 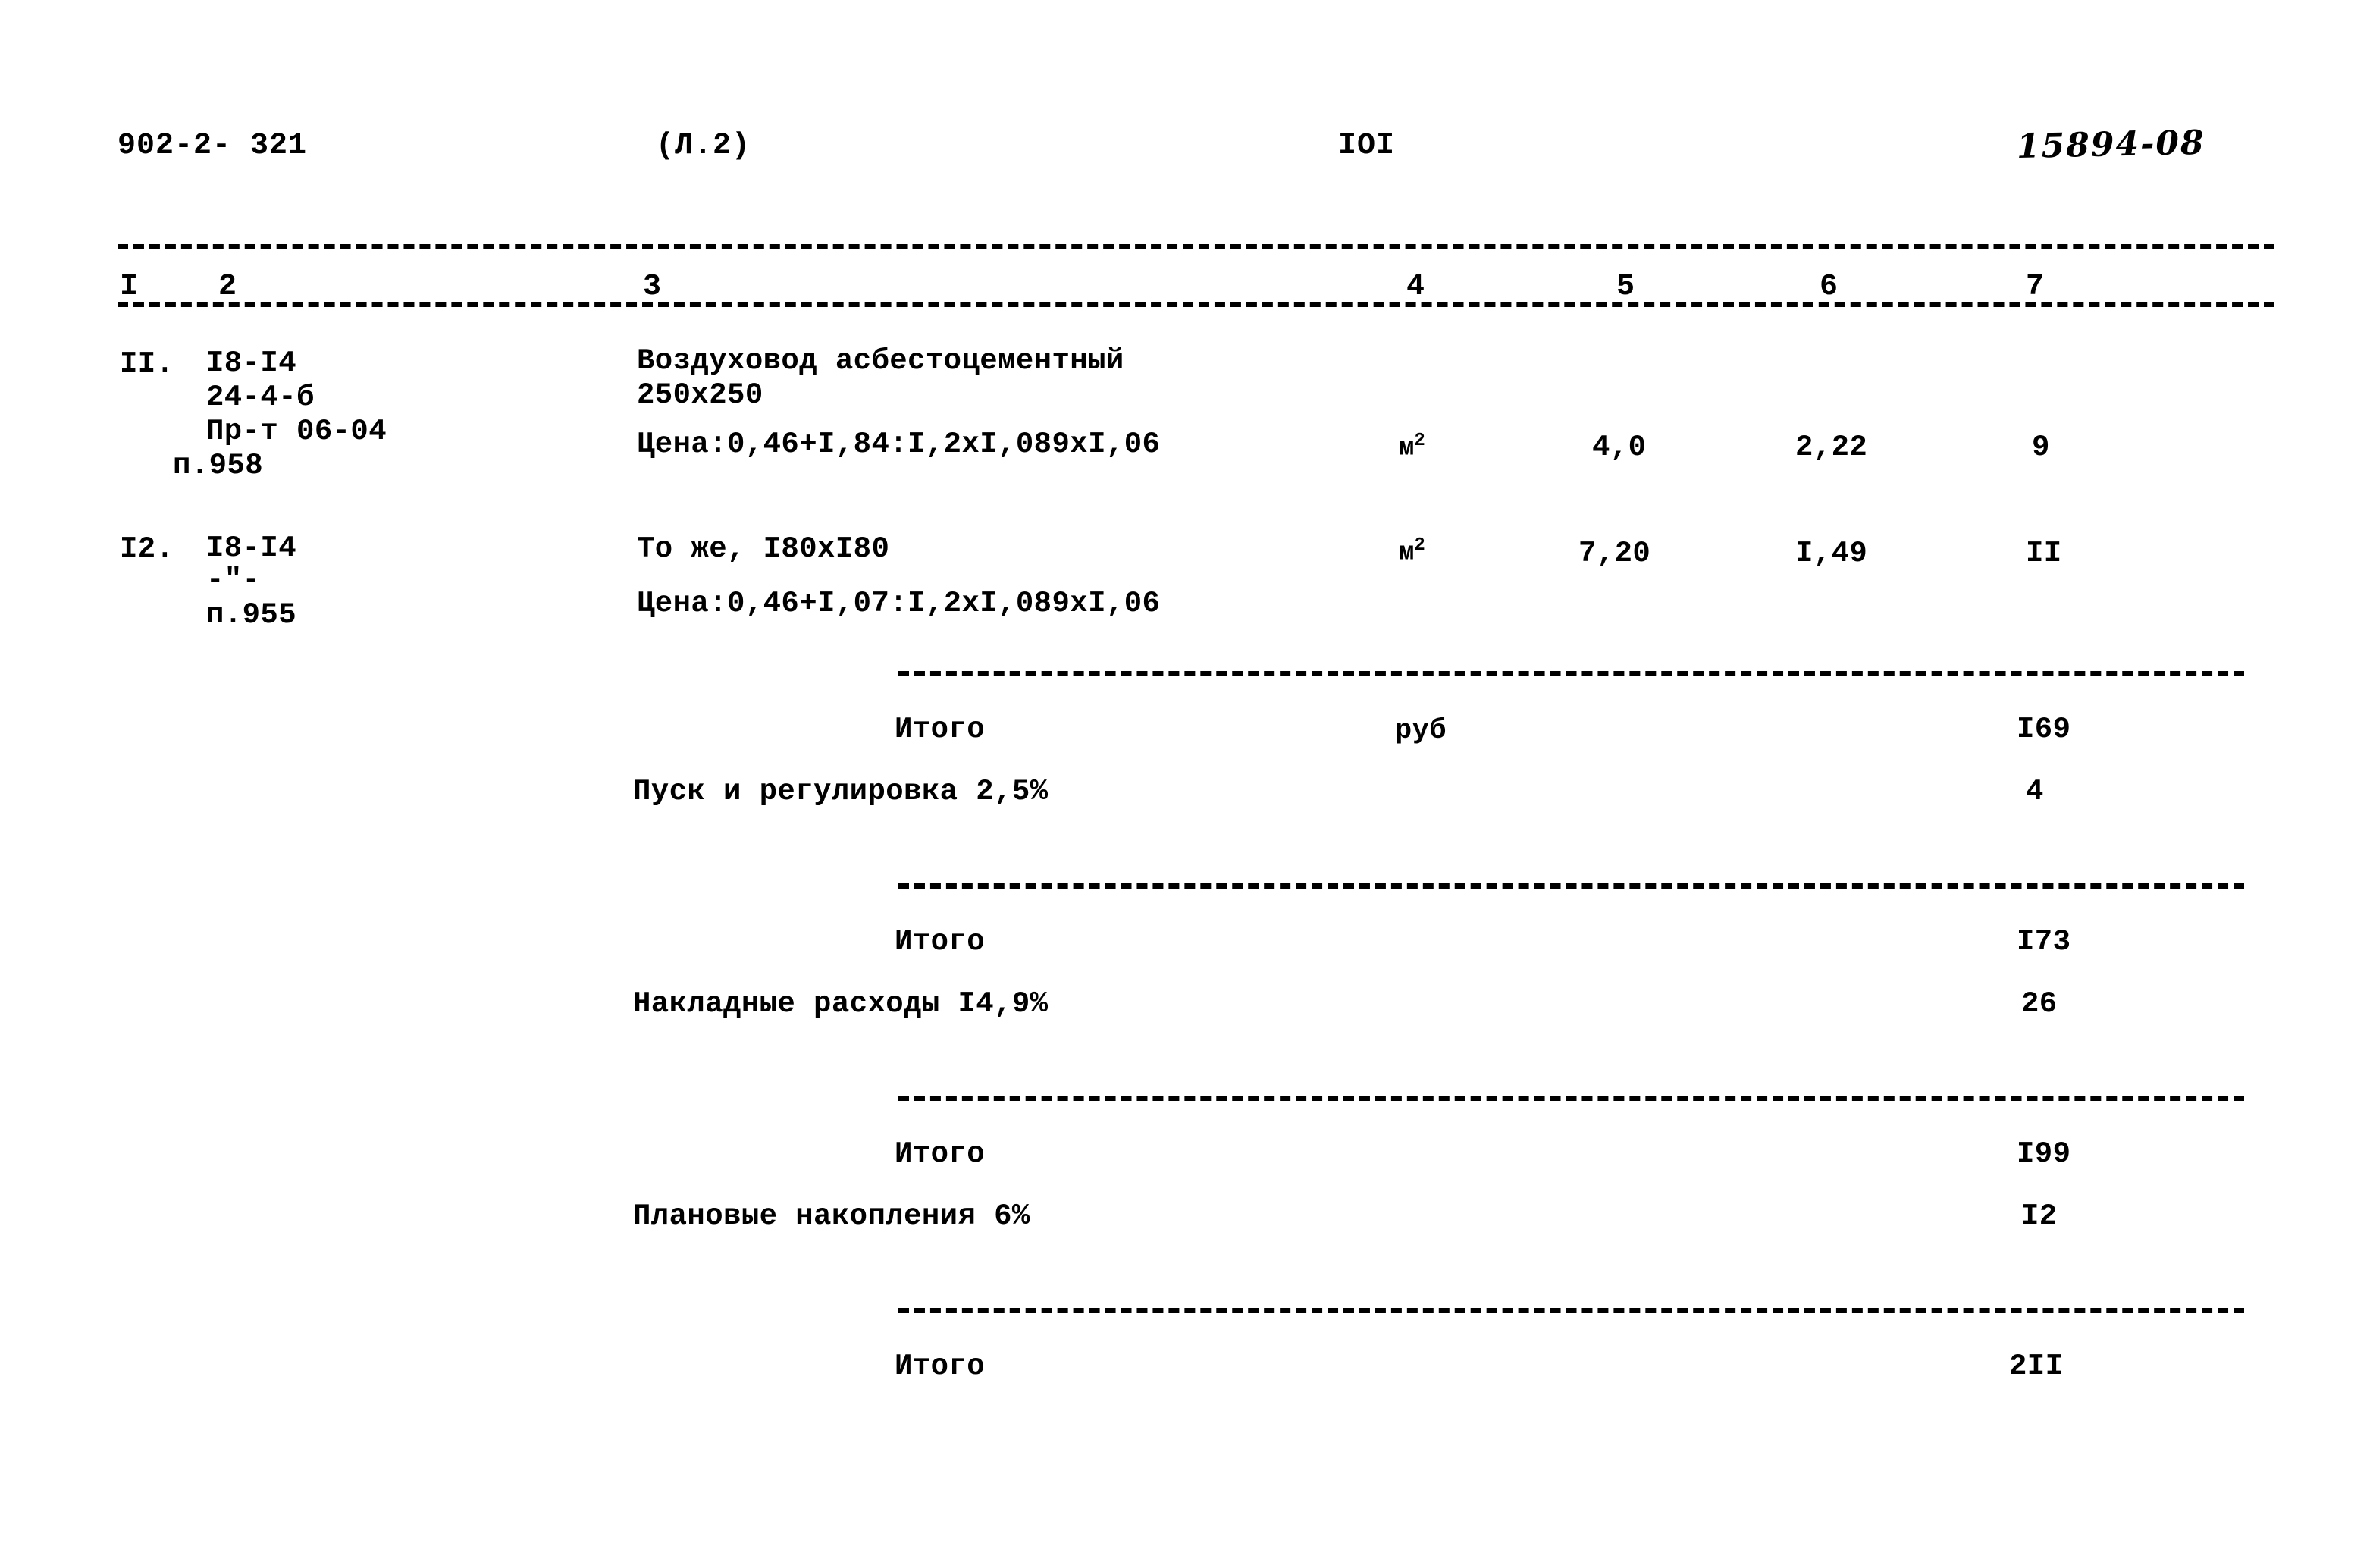 I want to click on row-ref-line-2: 24-4-б, so click(x=260, y=398).